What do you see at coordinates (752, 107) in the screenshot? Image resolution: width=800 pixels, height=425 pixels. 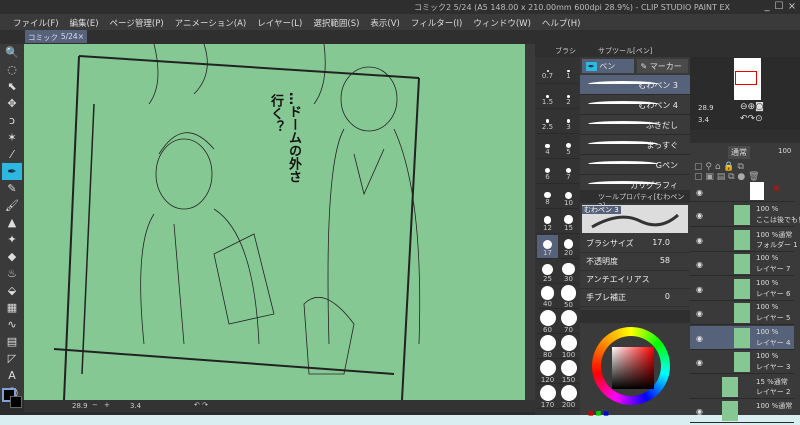 I see `navigator-zoom-buttons: ⊖⊕◙` at bounding box center [752, 107].